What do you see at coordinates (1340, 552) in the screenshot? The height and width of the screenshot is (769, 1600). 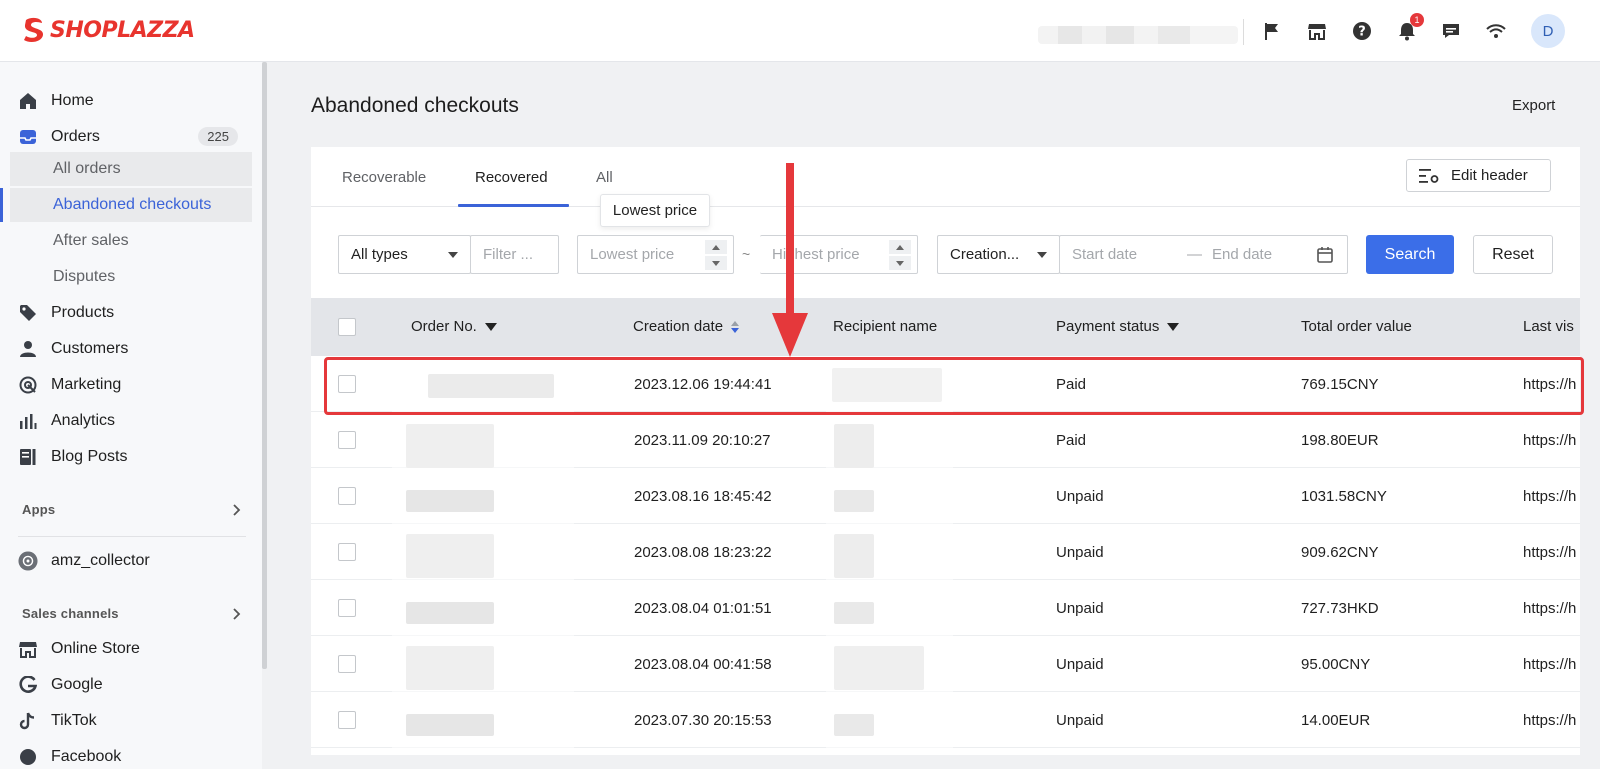 I see `cell-total: 909.62CNY` at bounding box center [1340, 552].